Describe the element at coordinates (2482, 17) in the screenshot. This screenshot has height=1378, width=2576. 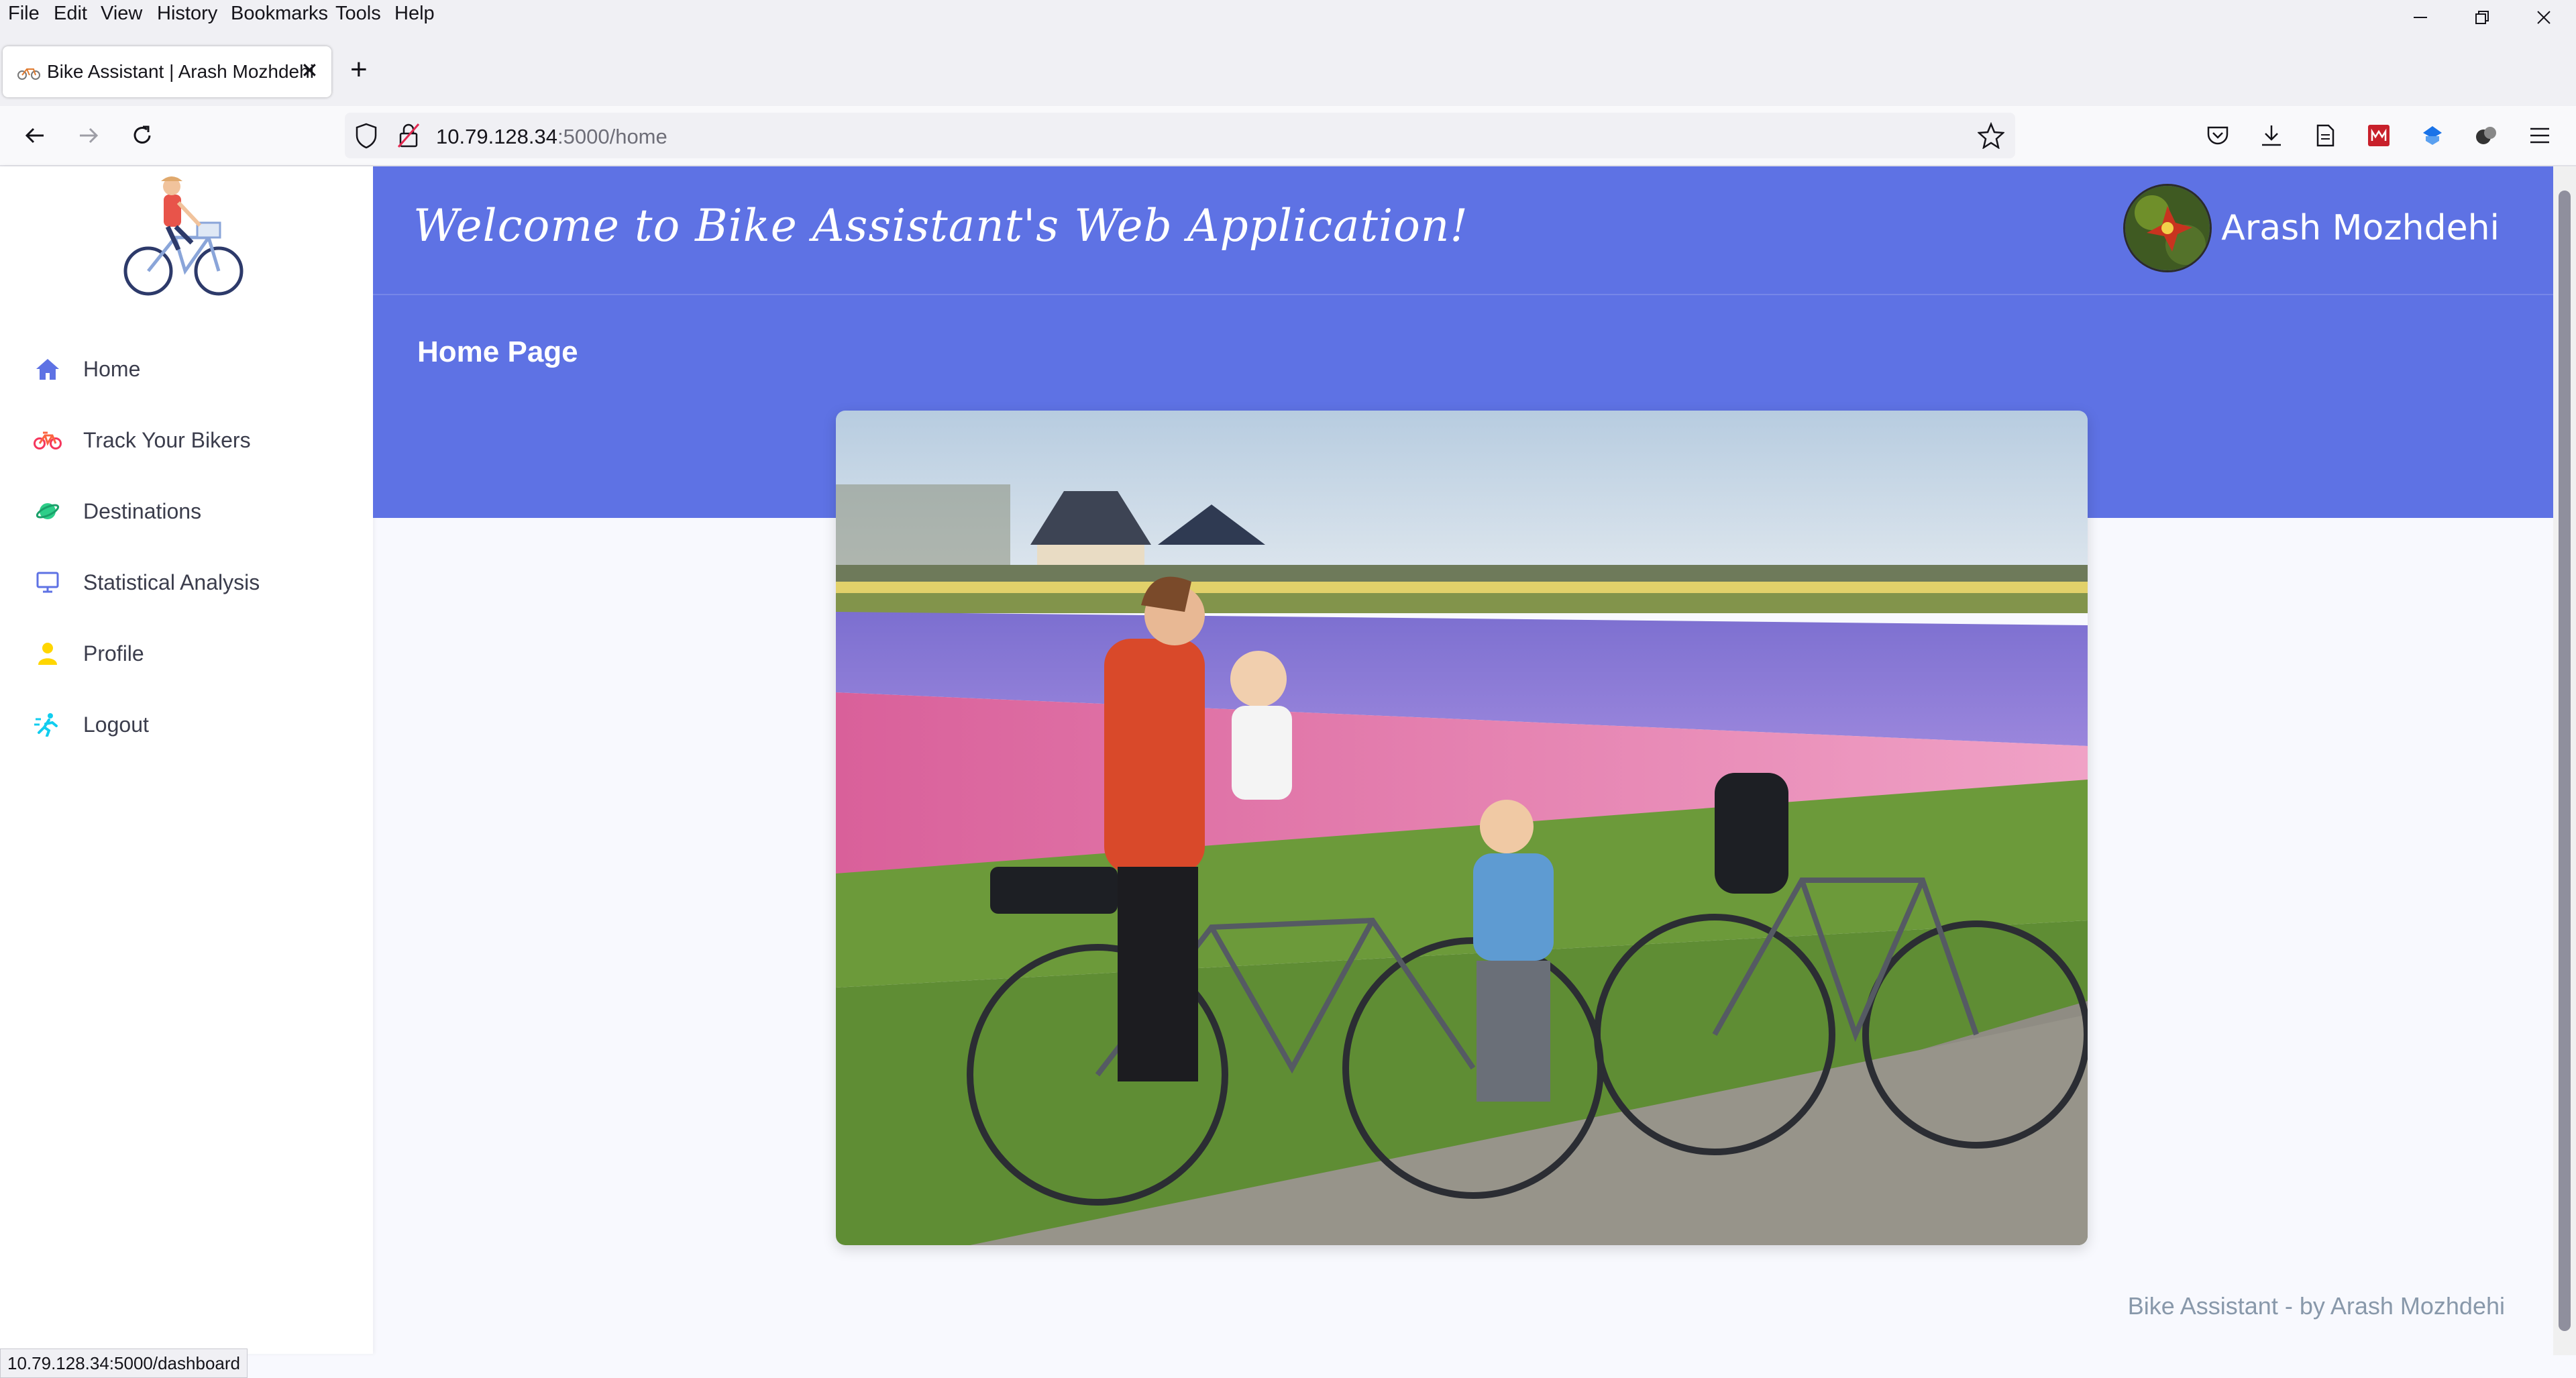
I see `restore-icon` at that location.